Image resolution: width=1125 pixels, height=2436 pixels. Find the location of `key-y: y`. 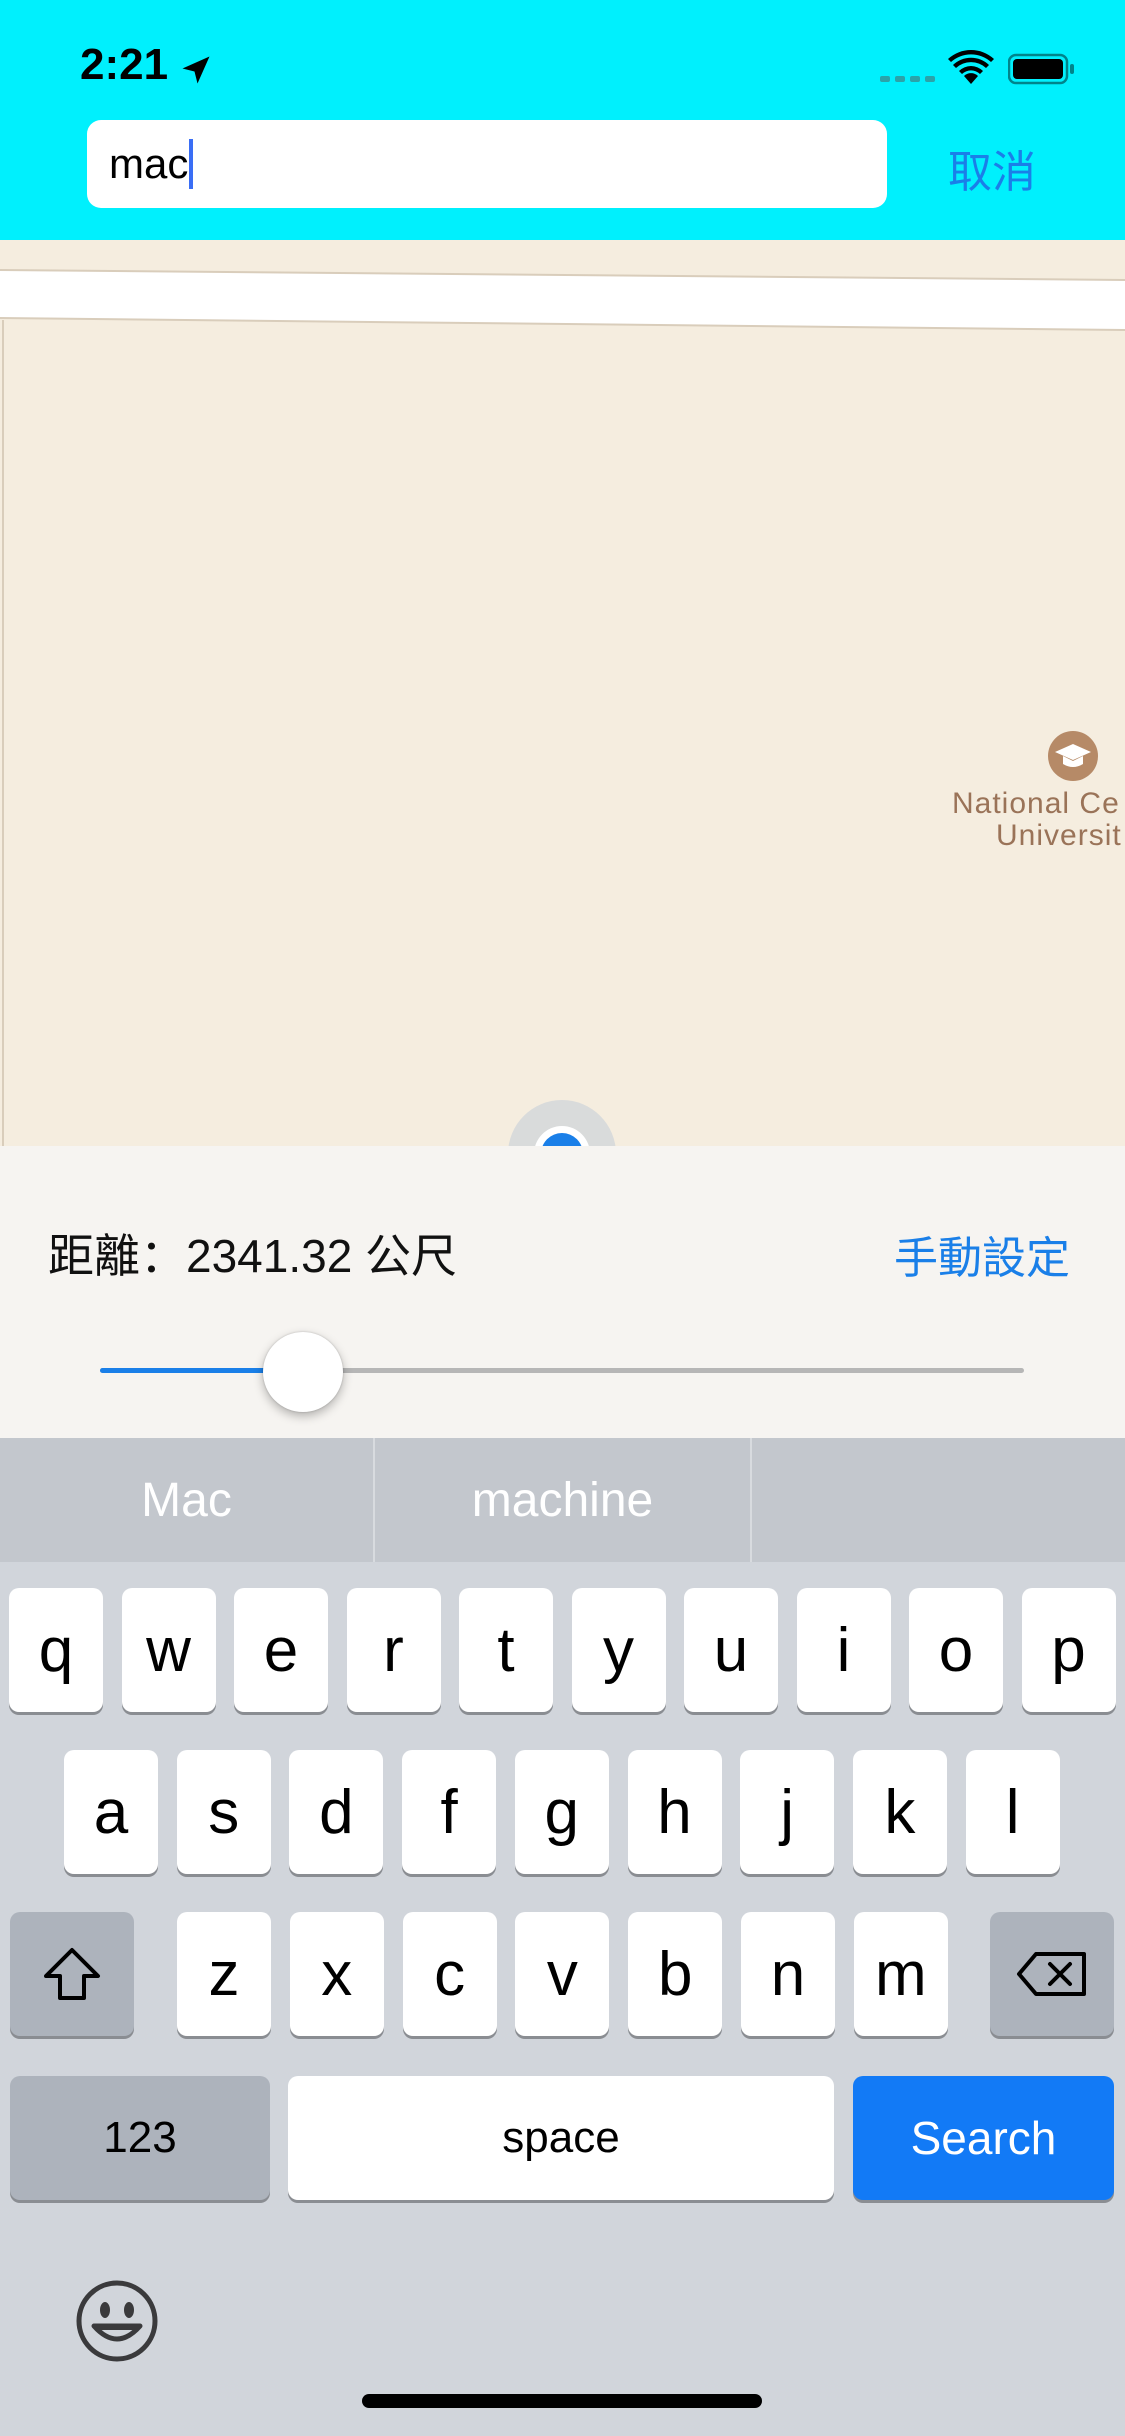

key-y: y is located at coordinates (618, 1650).